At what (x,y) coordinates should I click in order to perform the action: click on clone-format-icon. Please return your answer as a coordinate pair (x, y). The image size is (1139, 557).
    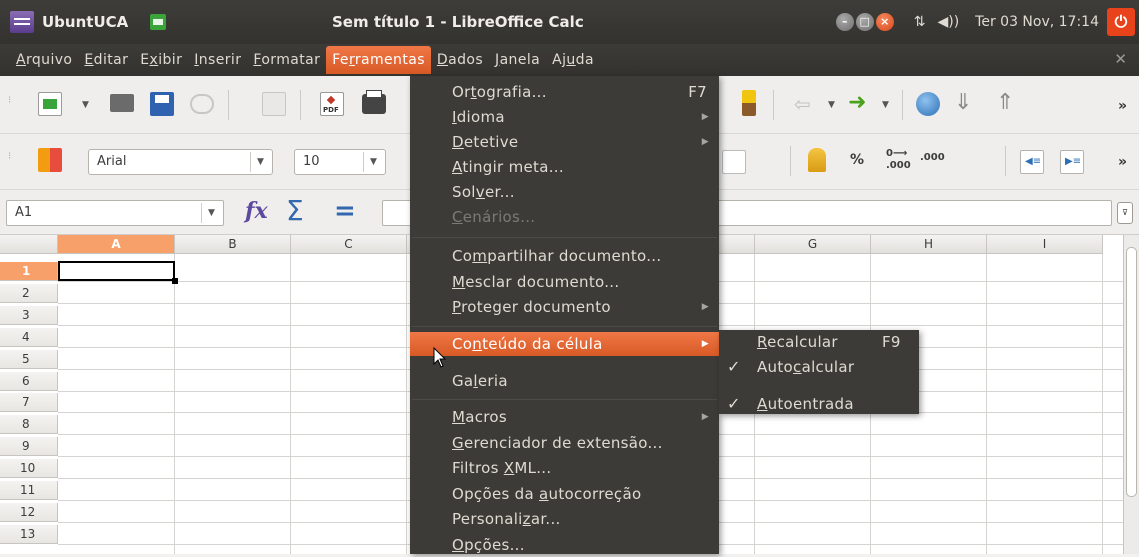
    Looking at the image, I should click on (749, 103).